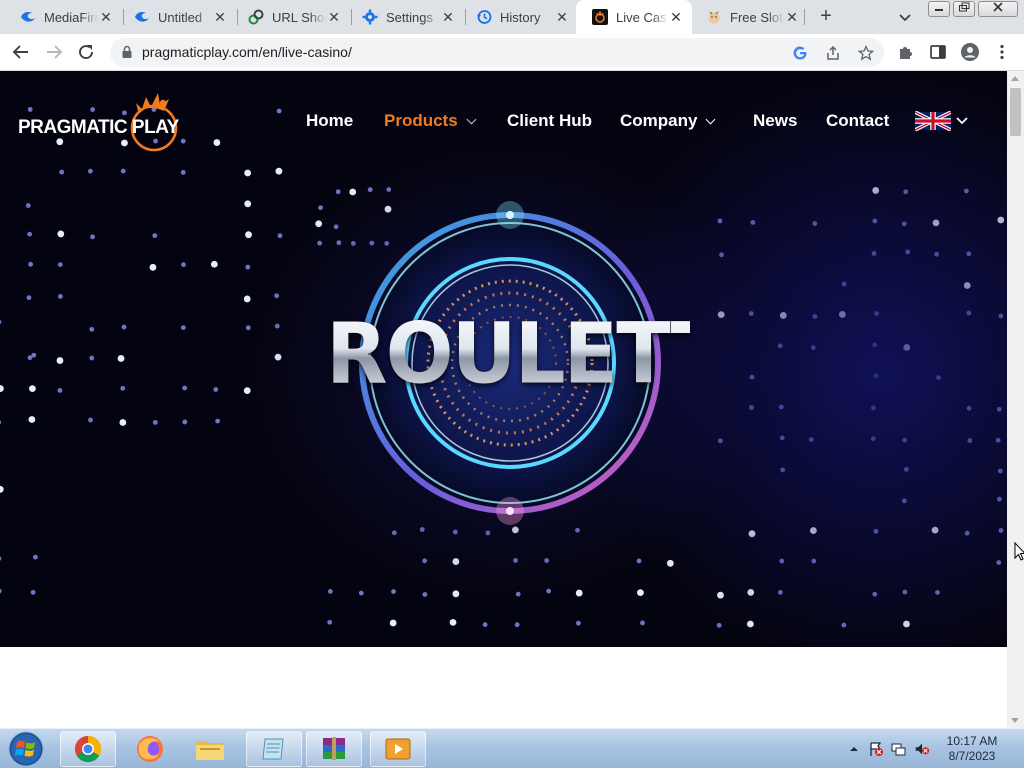  I want to click on avatar-icon, so click(970, 52).